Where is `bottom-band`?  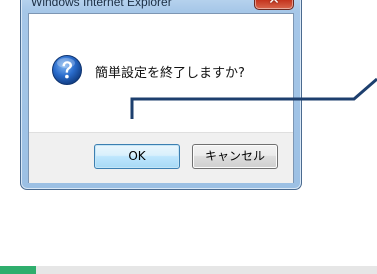
bottom-band is located at coordinates (188, 270).